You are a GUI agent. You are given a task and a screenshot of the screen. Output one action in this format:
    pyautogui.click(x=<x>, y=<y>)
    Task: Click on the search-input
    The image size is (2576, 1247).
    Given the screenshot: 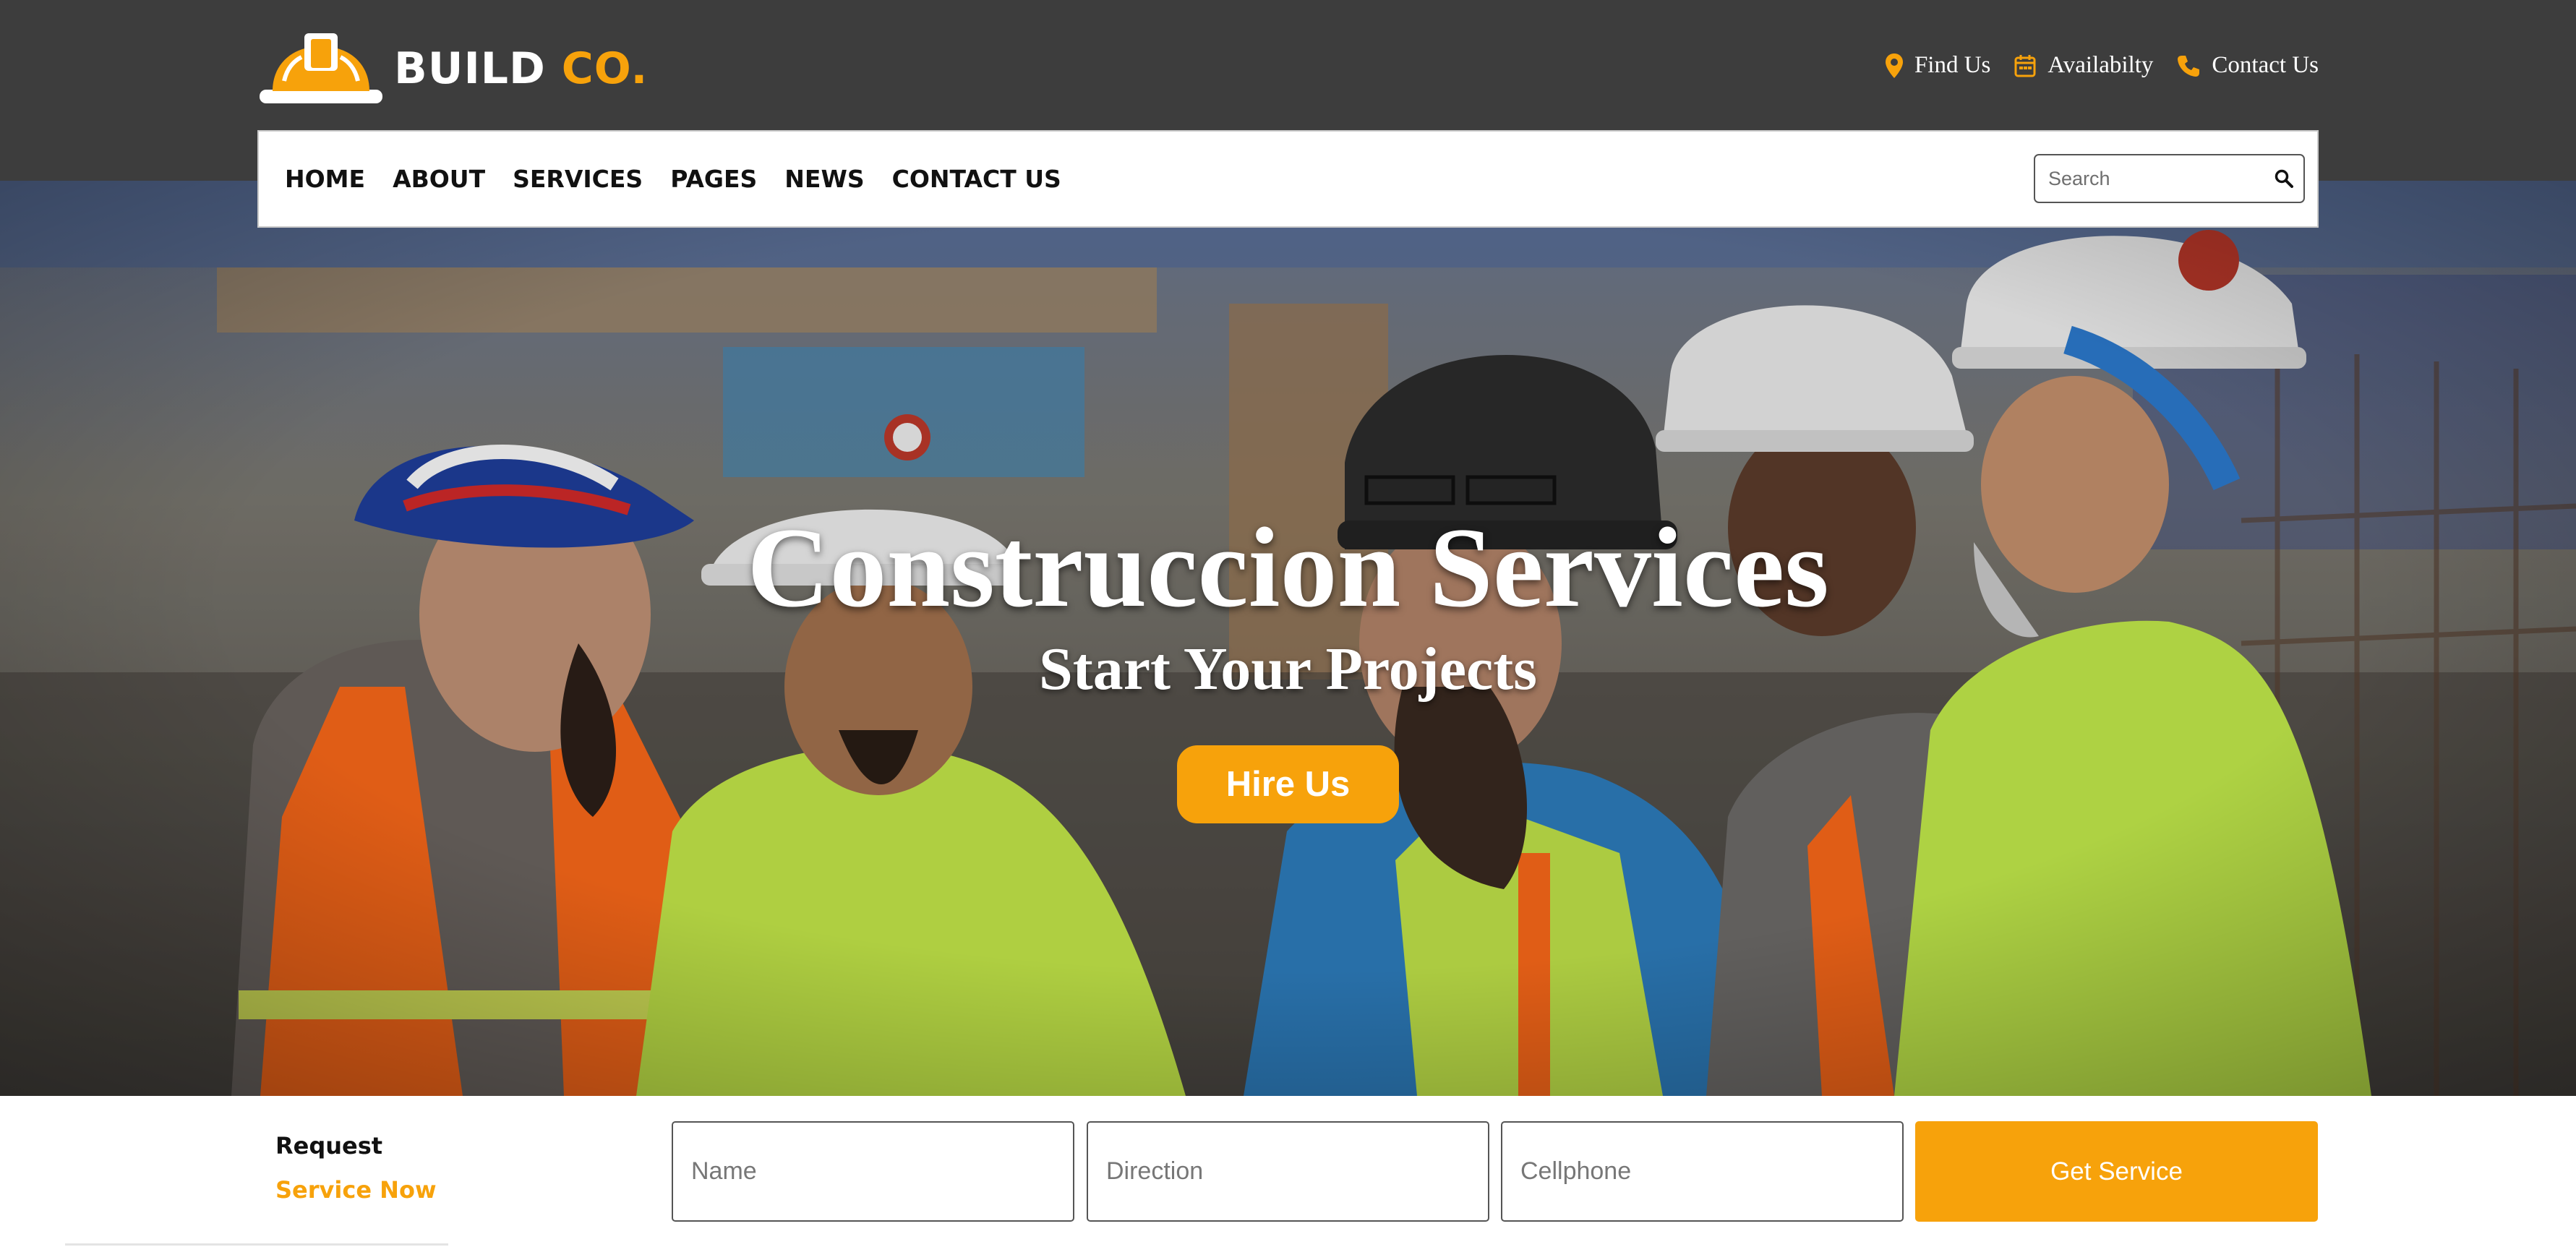 What is the action you would take?
    pyautogui.click(x=2159, y=179)
    